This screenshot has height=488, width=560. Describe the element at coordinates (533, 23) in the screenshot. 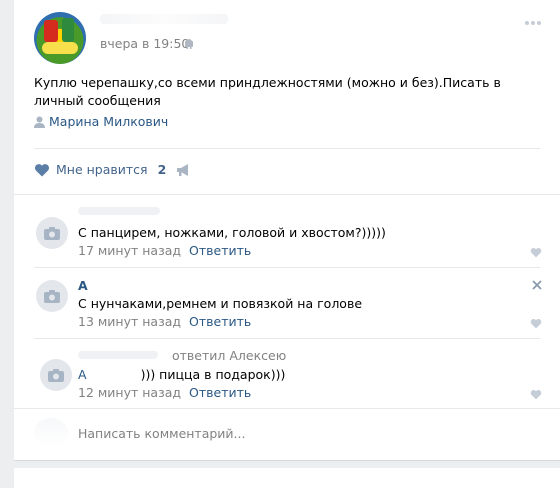

I see `more-options-icon` at that location.